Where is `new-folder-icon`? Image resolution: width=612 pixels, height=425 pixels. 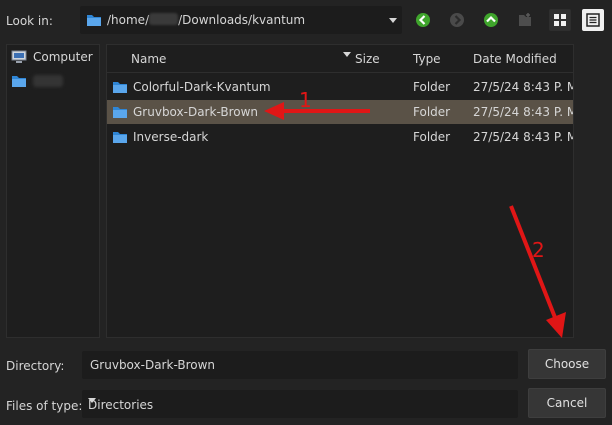
new-folder-icon is located at coordinates (525, 19).